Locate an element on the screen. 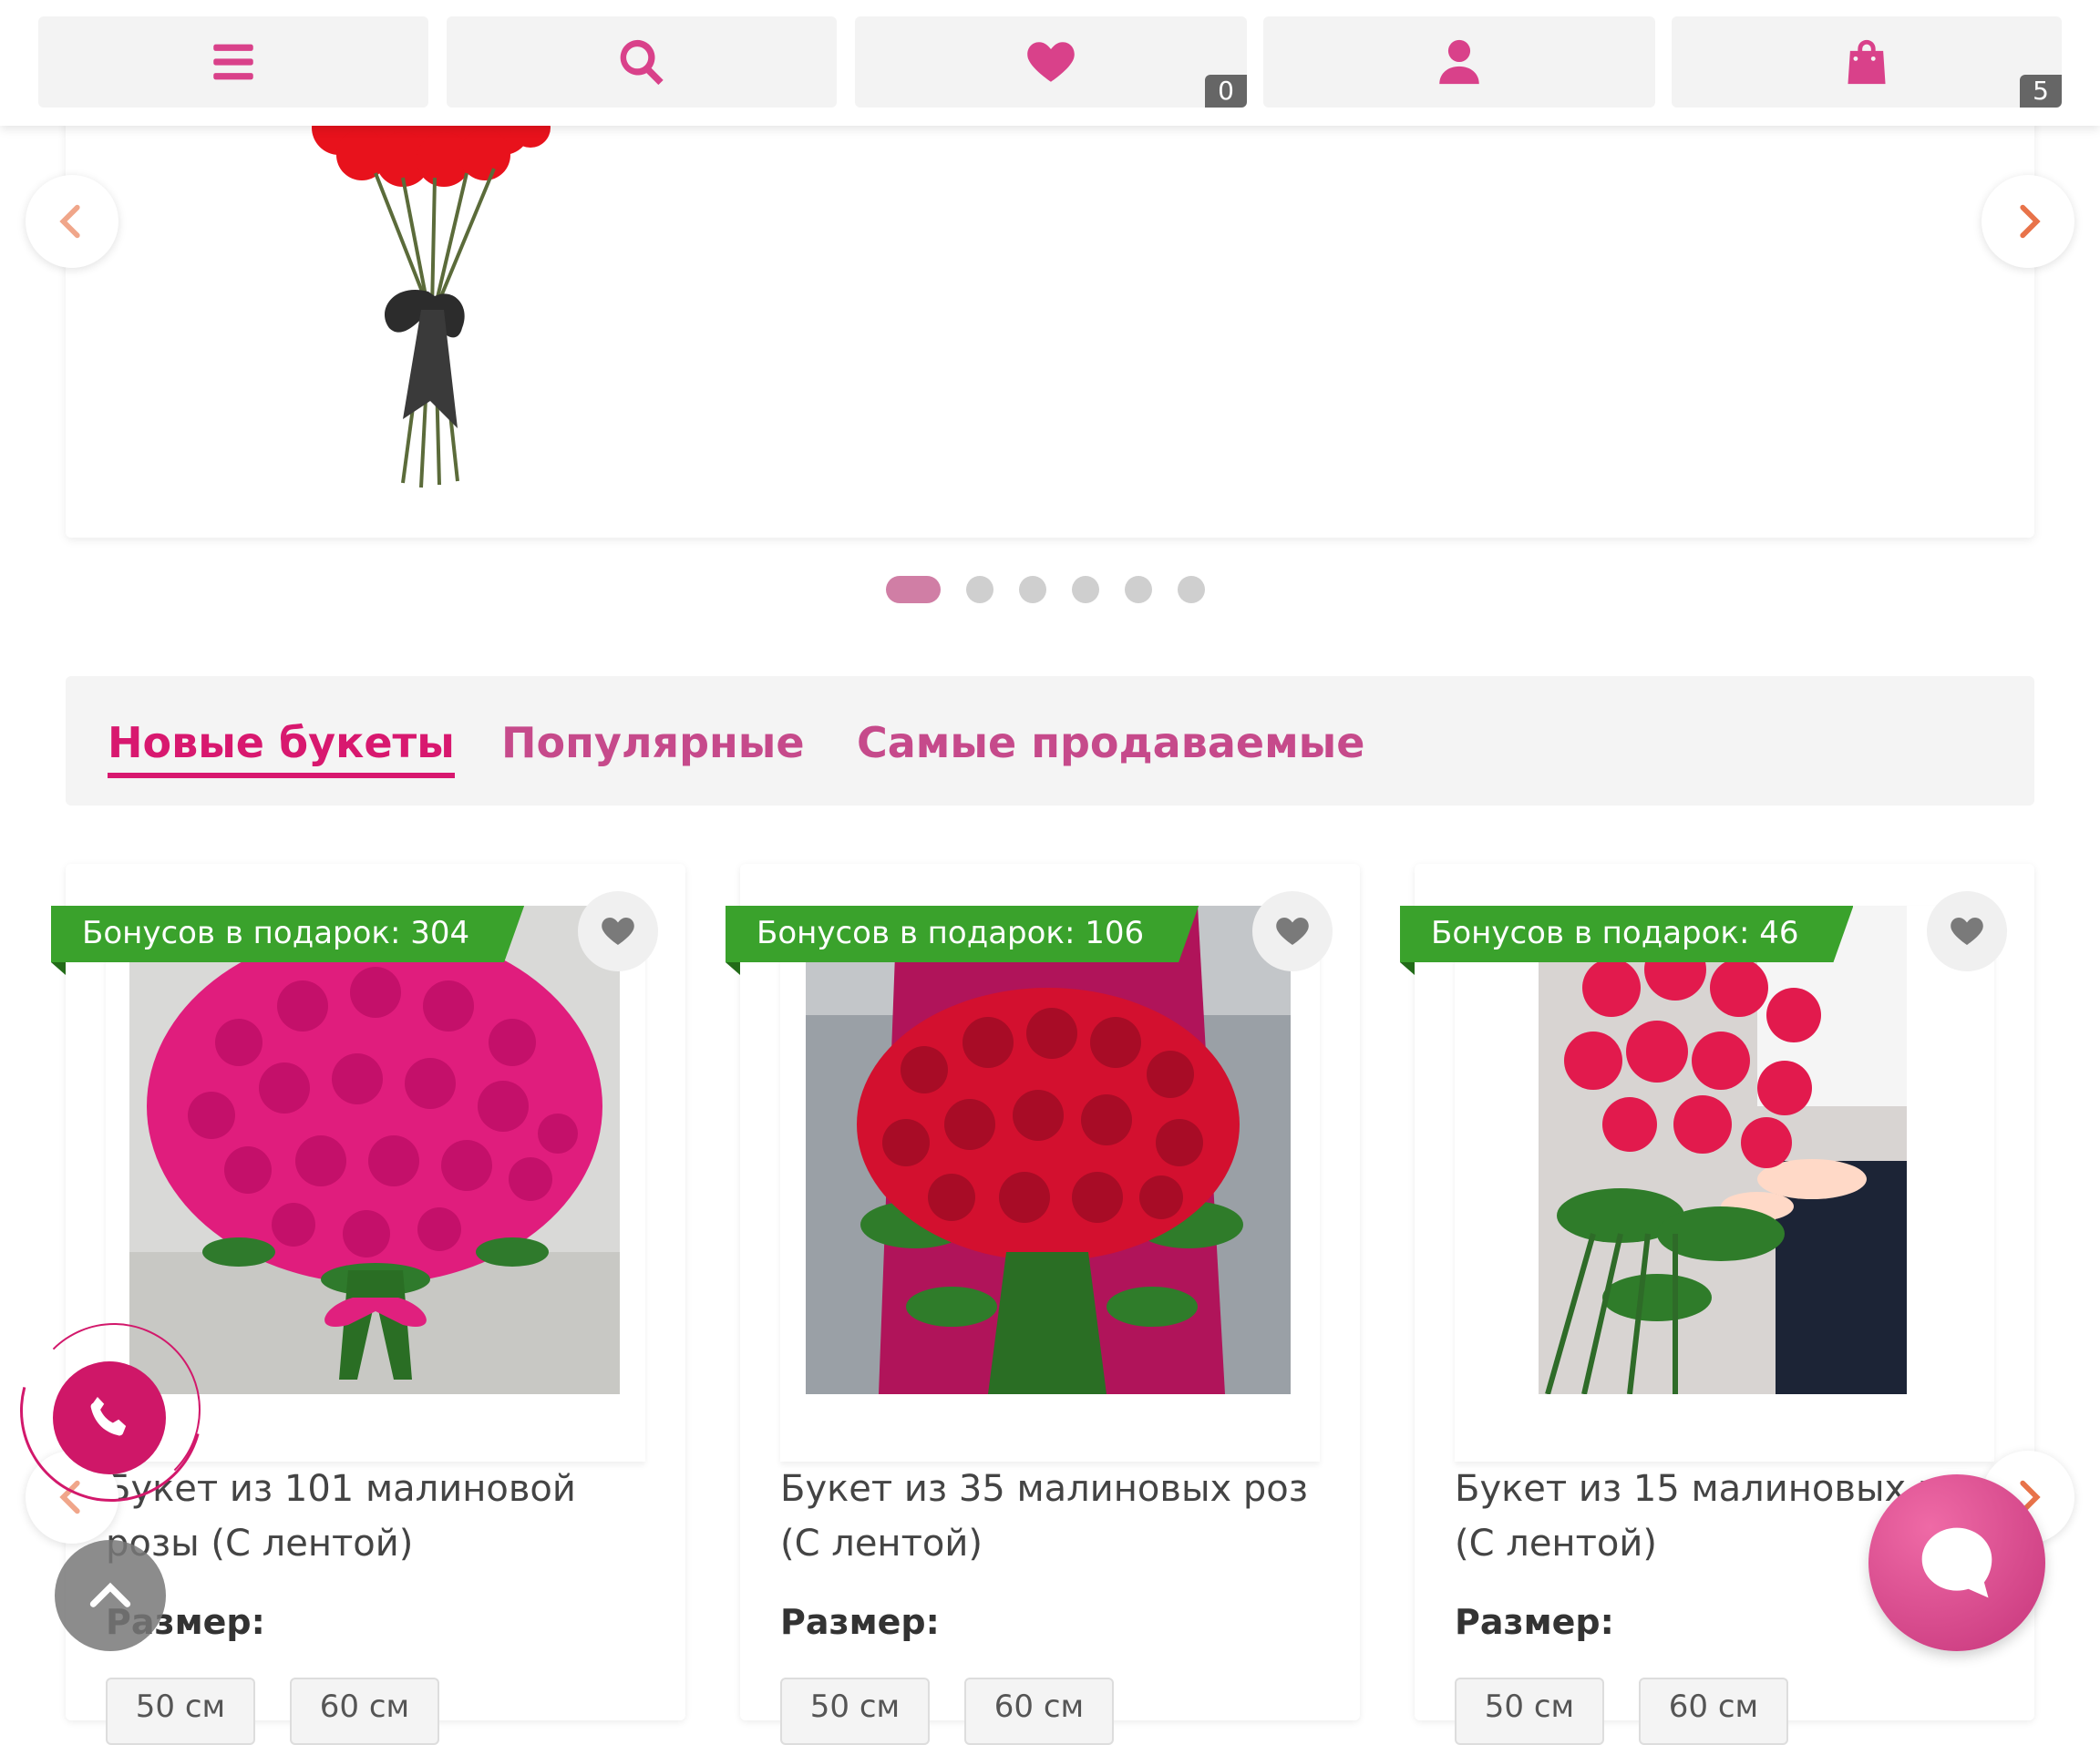  hero-next-button is located at coordinates (2028, 221).